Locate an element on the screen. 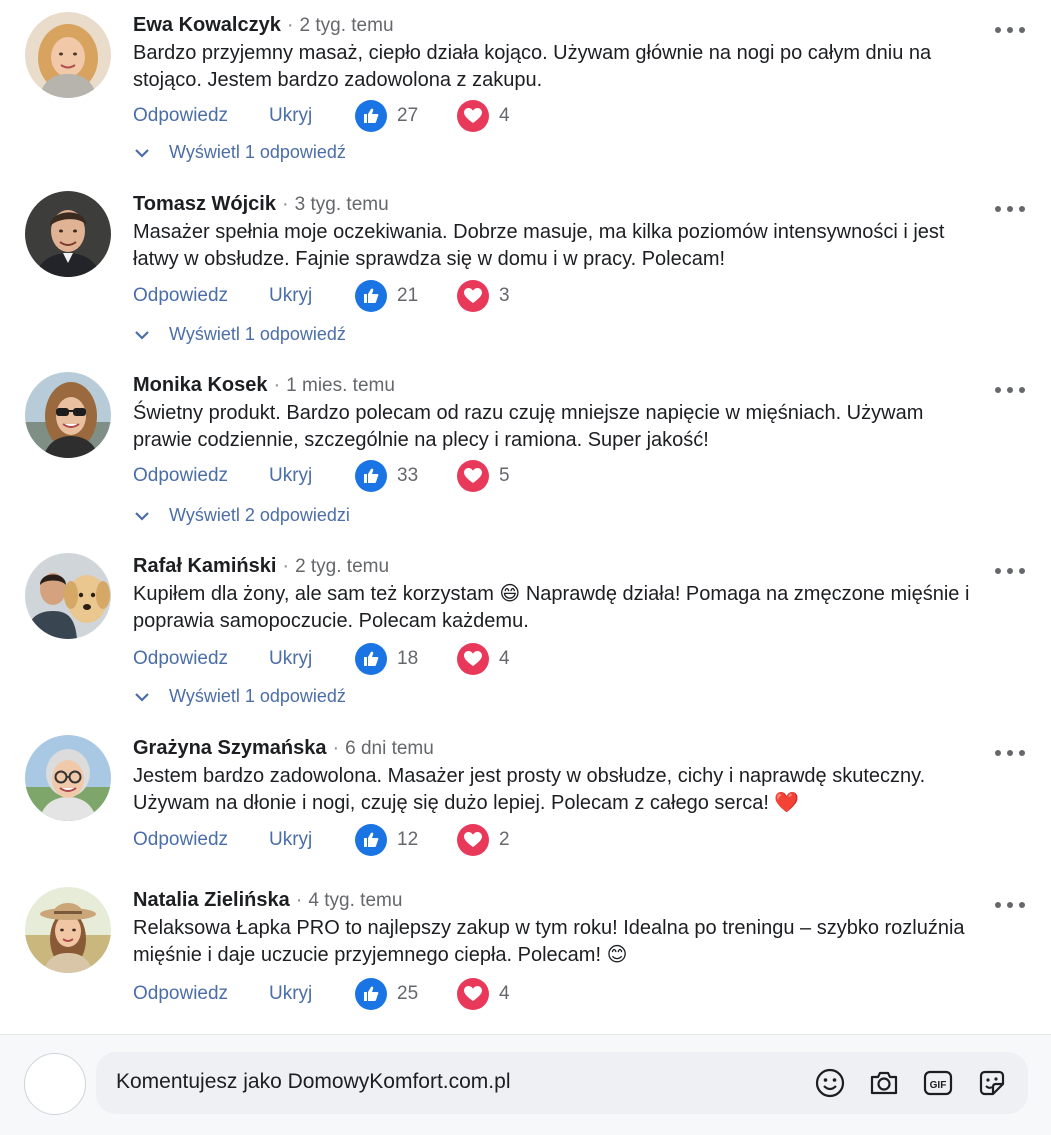 The image size is (1051, 1135). love-reaction: 3 is located at coordinates (483, 296).